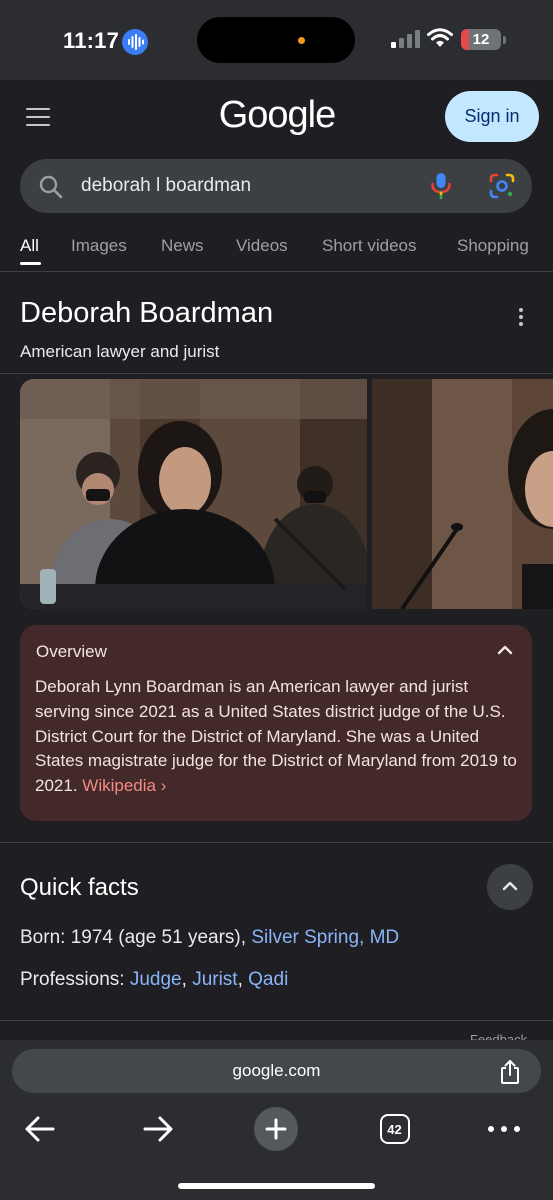 The image size is (553, 1200). I want to click on google-lens-icon, so click(502, 186).